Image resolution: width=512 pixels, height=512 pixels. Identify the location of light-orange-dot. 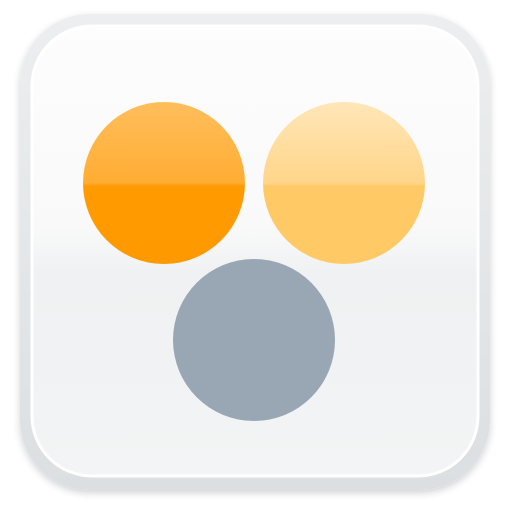
(344, 183).